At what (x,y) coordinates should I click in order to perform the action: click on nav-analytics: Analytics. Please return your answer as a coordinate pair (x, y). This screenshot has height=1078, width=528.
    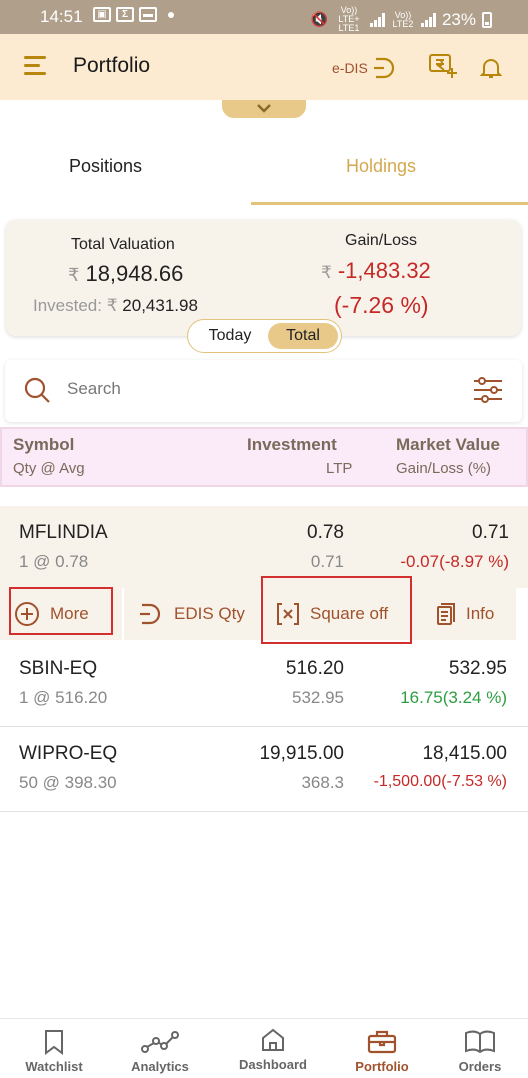
    Looking at the image, I should click on (160, 1051).